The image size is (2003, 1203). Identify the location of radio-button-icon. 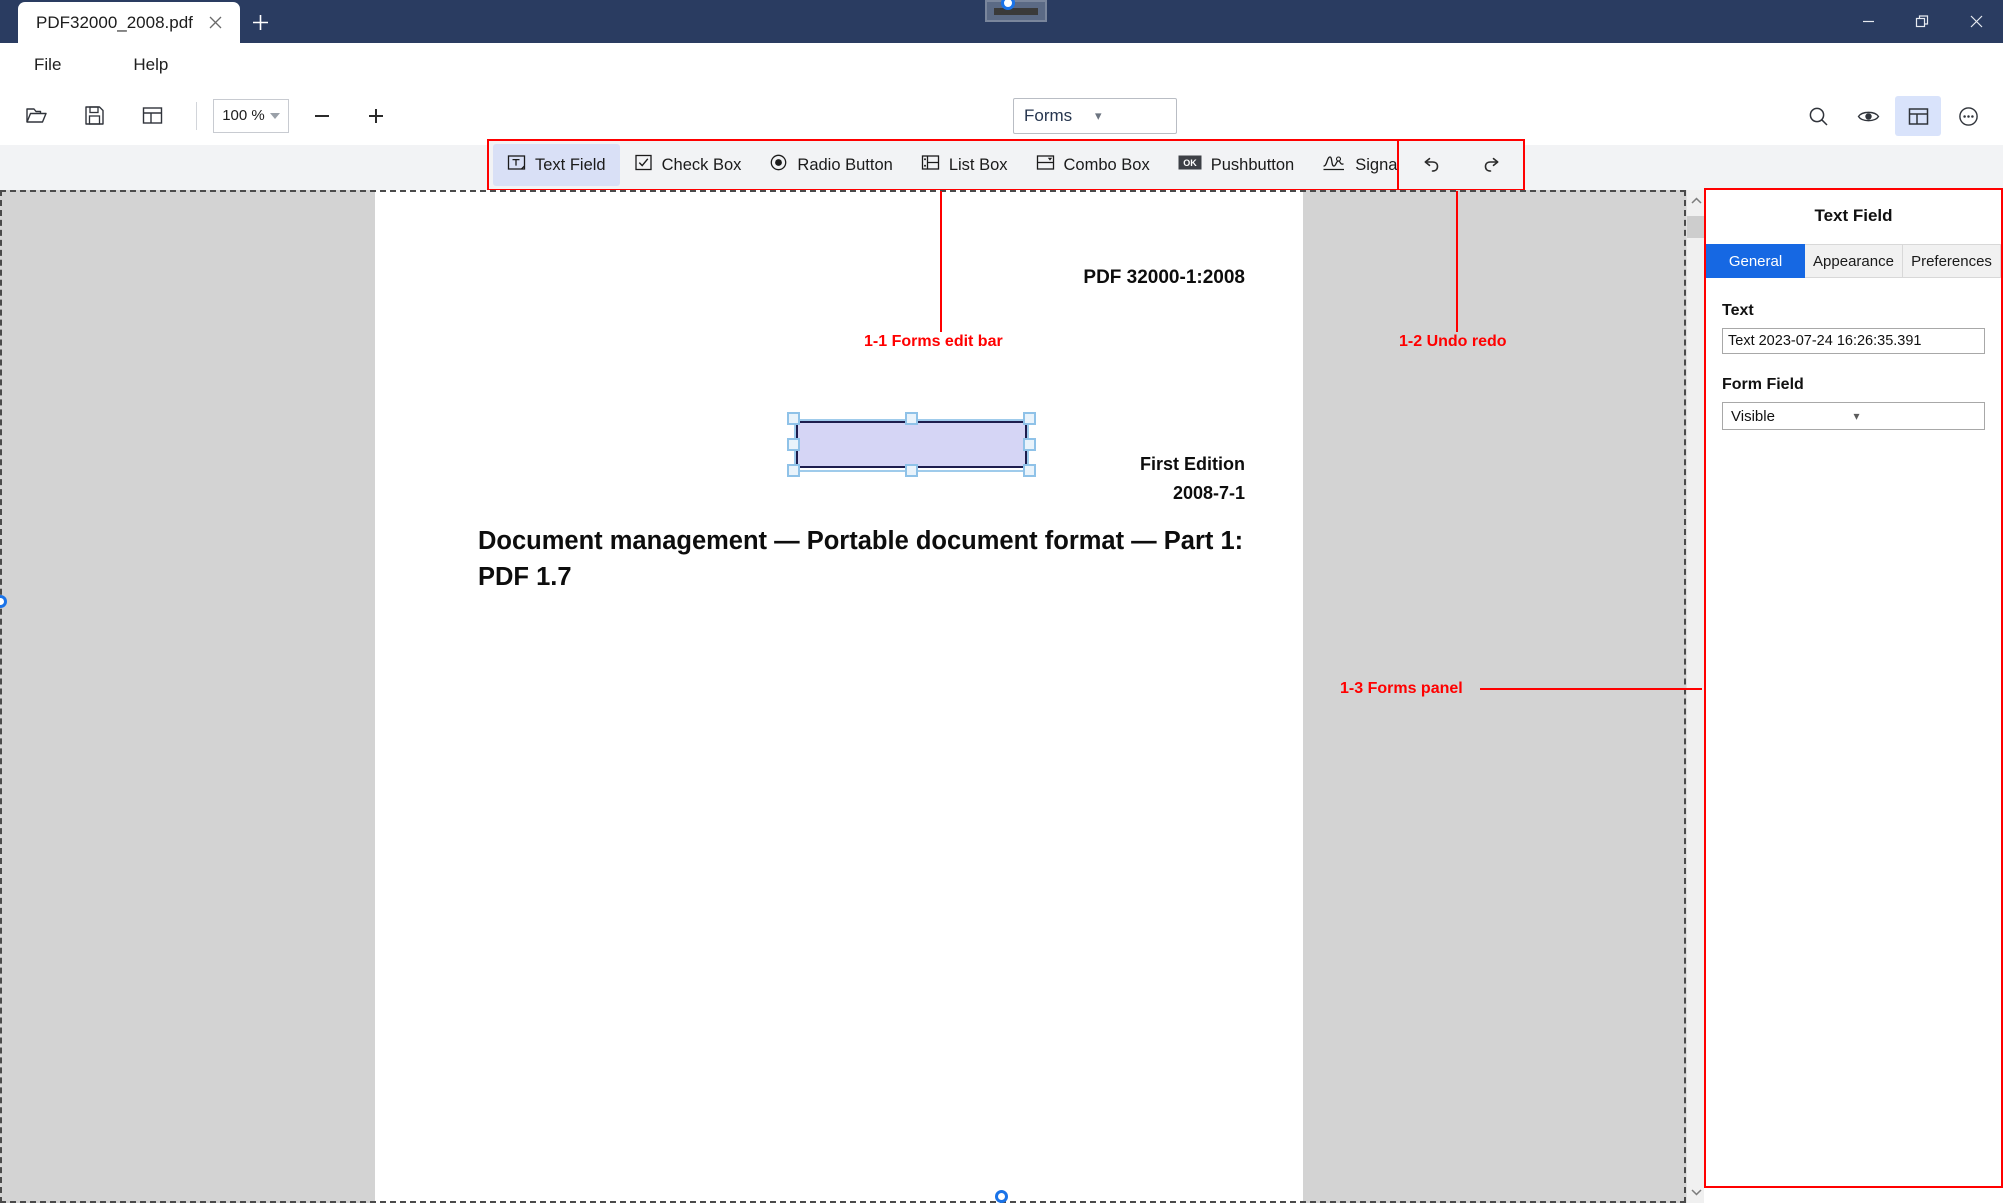
(778, 165).